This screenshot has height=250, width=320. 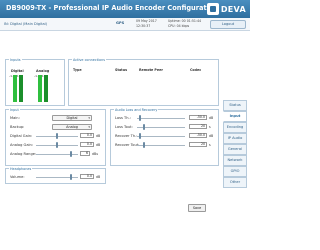 I want to click on recover-threshold-knob, so click(x=140, y=136).